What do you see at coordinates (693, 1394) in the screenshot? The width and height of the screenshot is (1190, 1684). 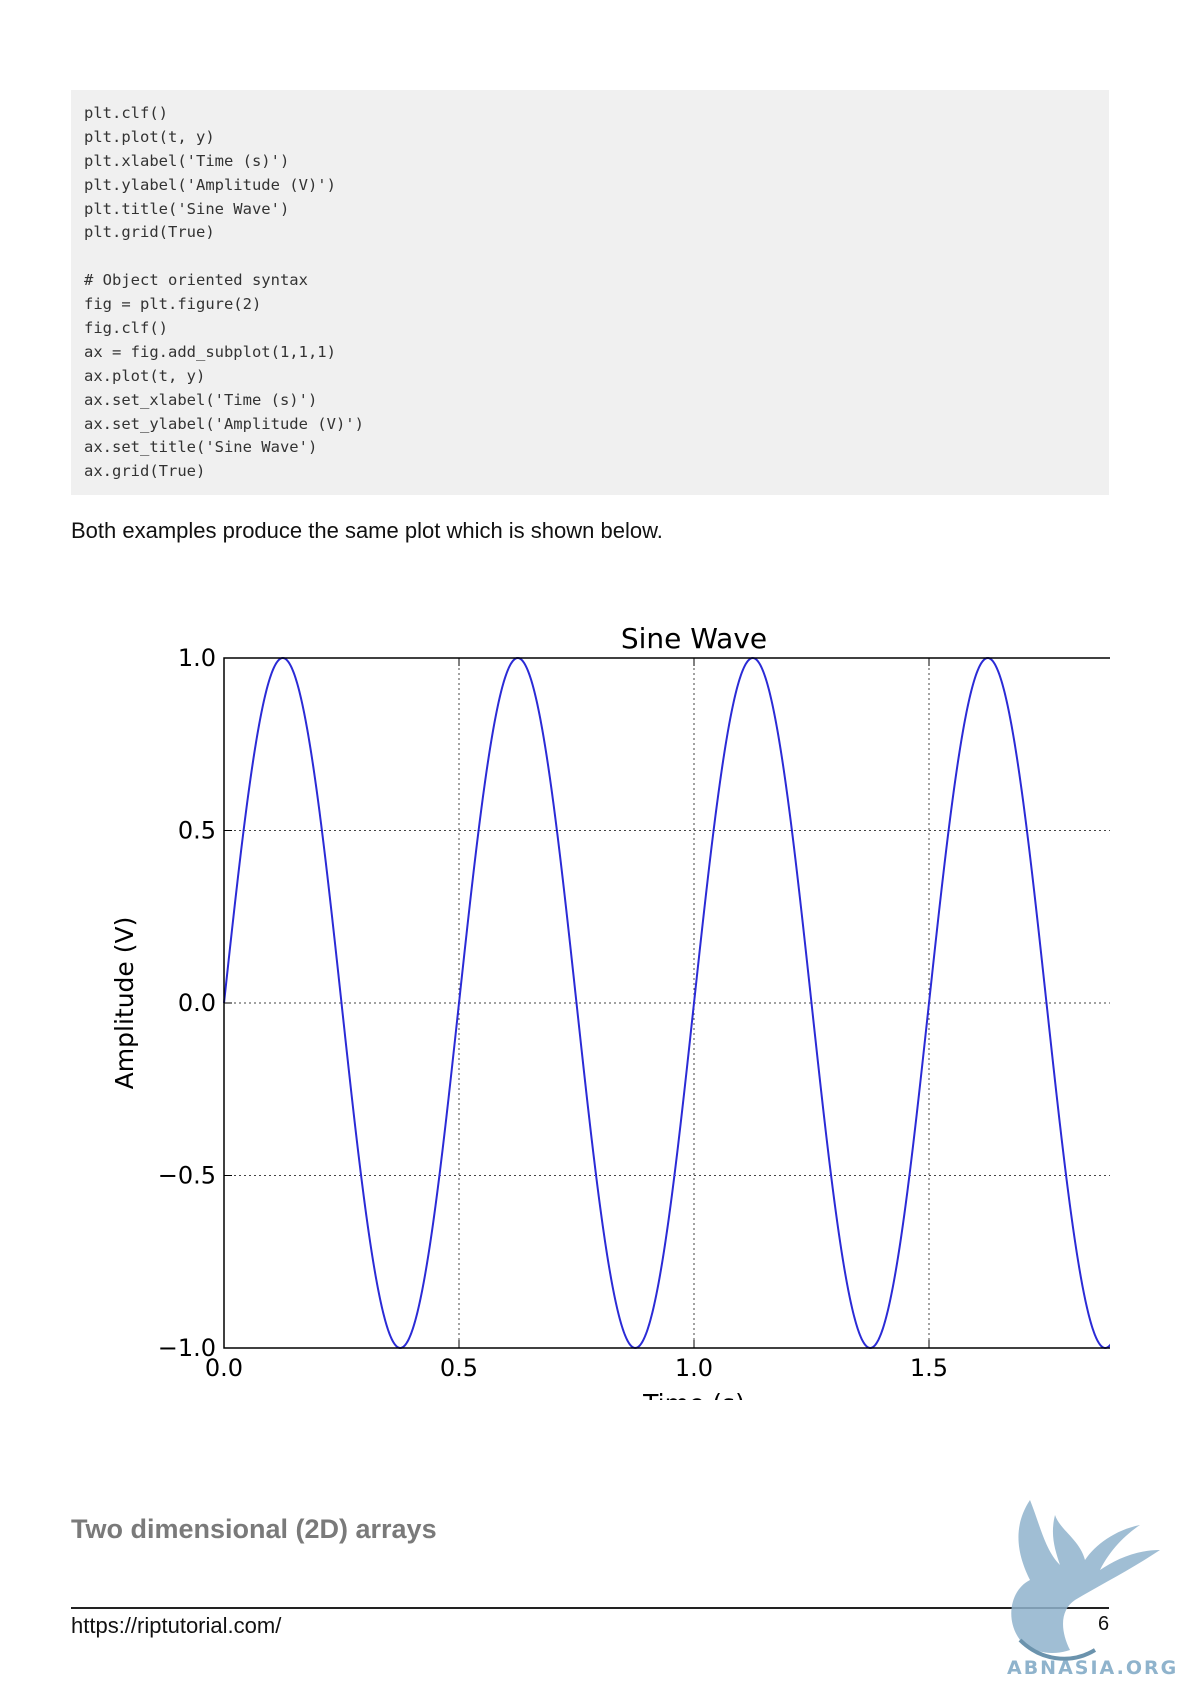 I see `x-axis-label: Time (s)` at bounding box center [693, 1394].